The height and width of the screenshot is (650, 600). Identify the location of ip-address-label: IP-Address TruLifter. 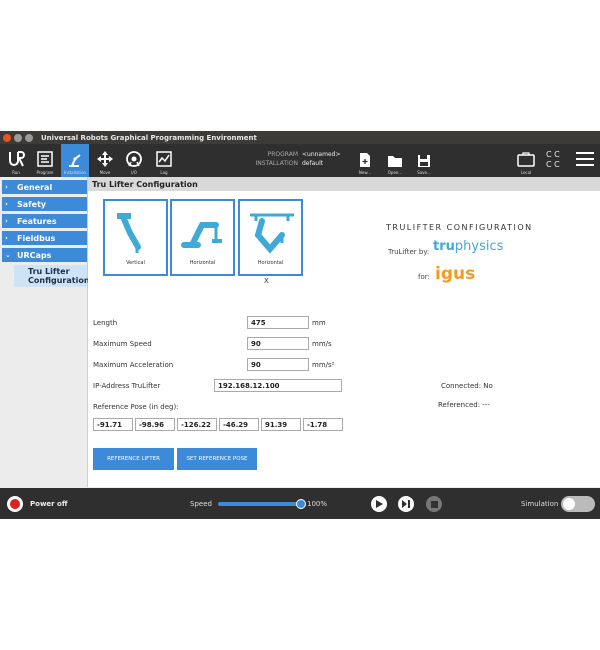
(127, 386).